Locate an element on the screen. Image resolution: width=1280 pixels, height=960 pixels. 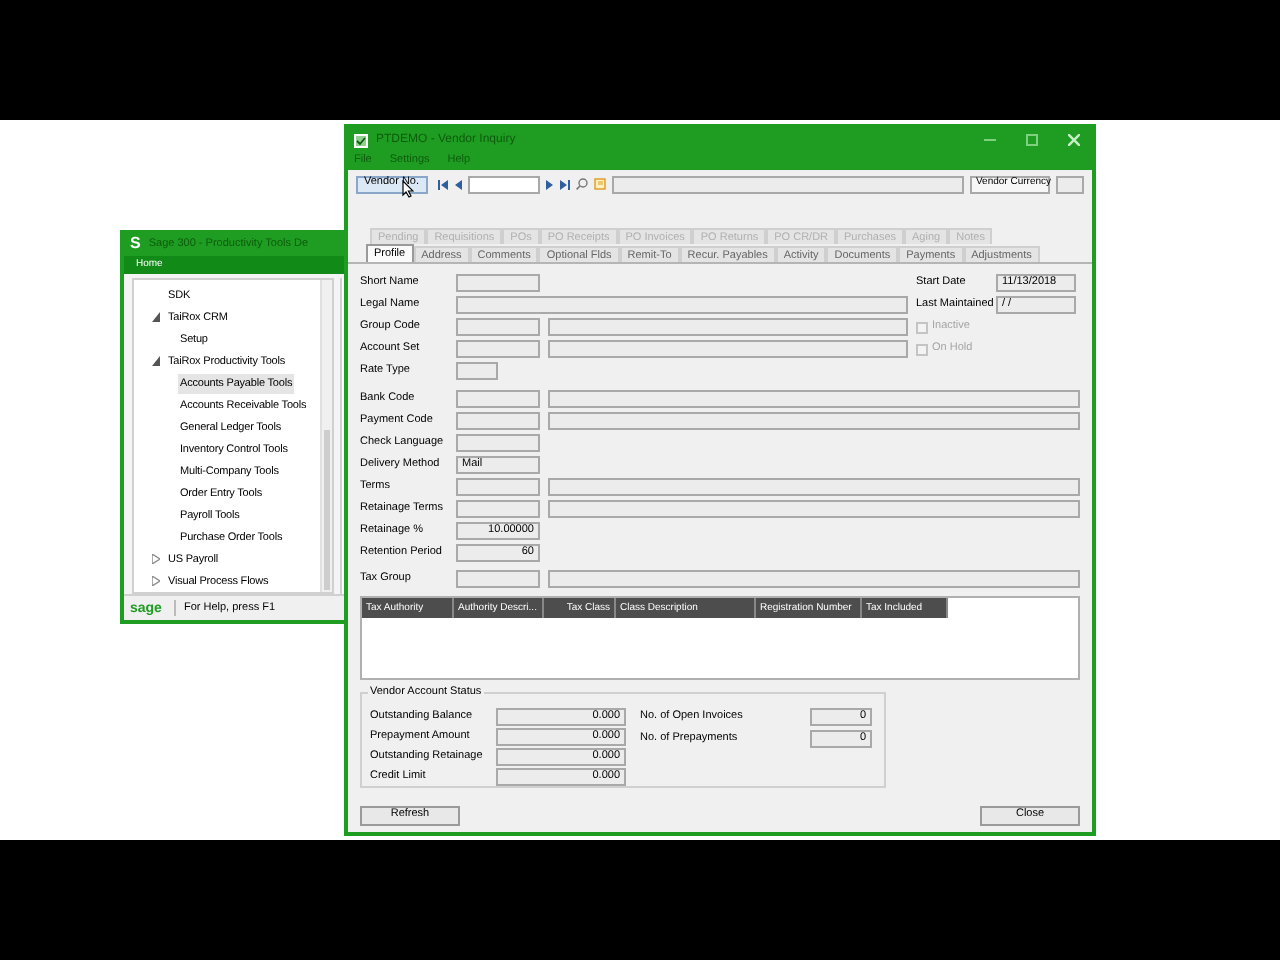
next-record-icon is located at coordinates (549, 184).